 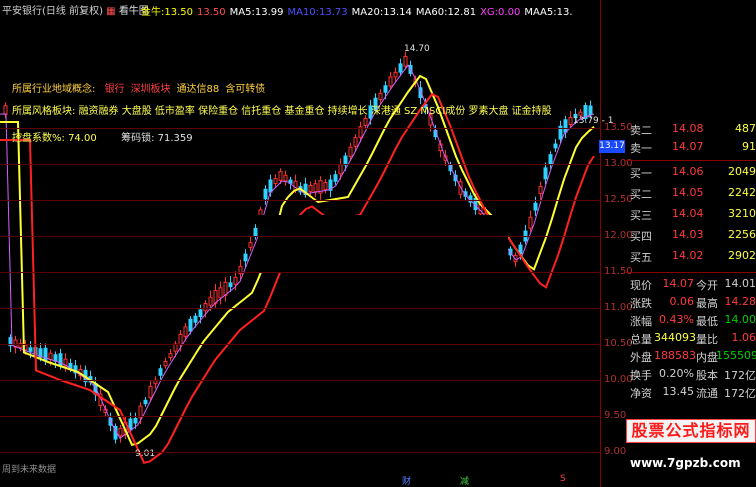 What do you see at coordinates (618, 379) in the screenshot?
I see `y-tick-label: 10.00` at bounding box center [618, 379].